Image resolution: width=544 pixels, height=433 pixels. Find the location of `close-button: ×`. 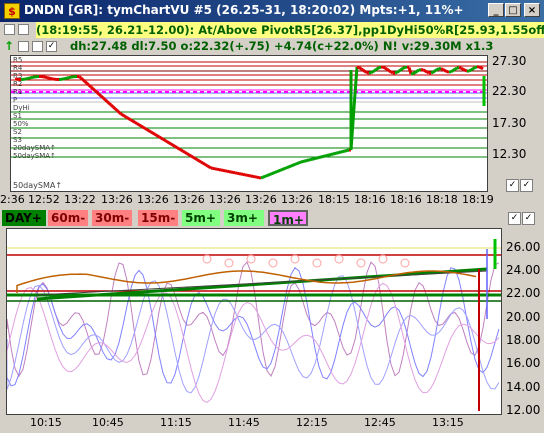

close-button: × is located at coordinates (532, 10).